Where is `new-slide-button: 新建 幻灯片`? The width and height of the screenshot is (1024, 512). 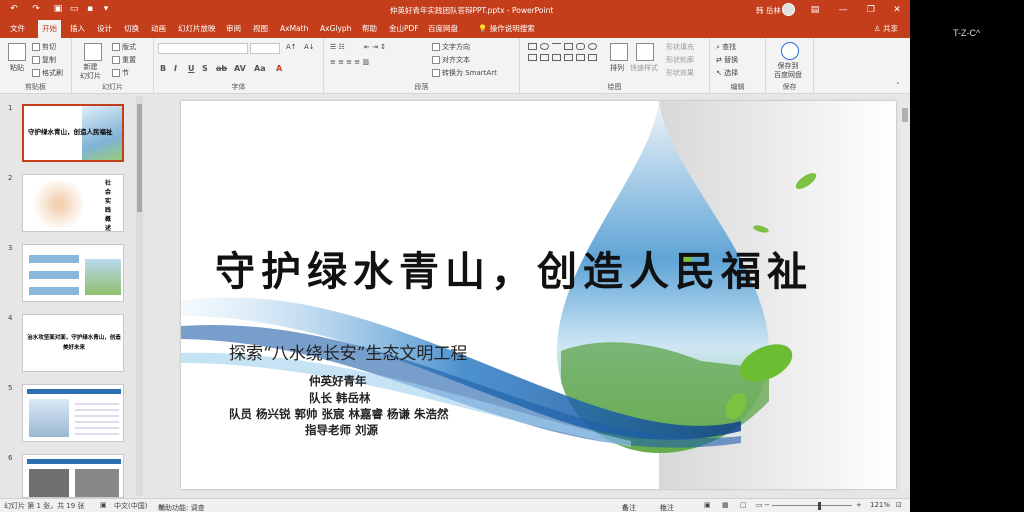 new-slide-button: 新建 幻灯片 is located at coordinates (90, 72).